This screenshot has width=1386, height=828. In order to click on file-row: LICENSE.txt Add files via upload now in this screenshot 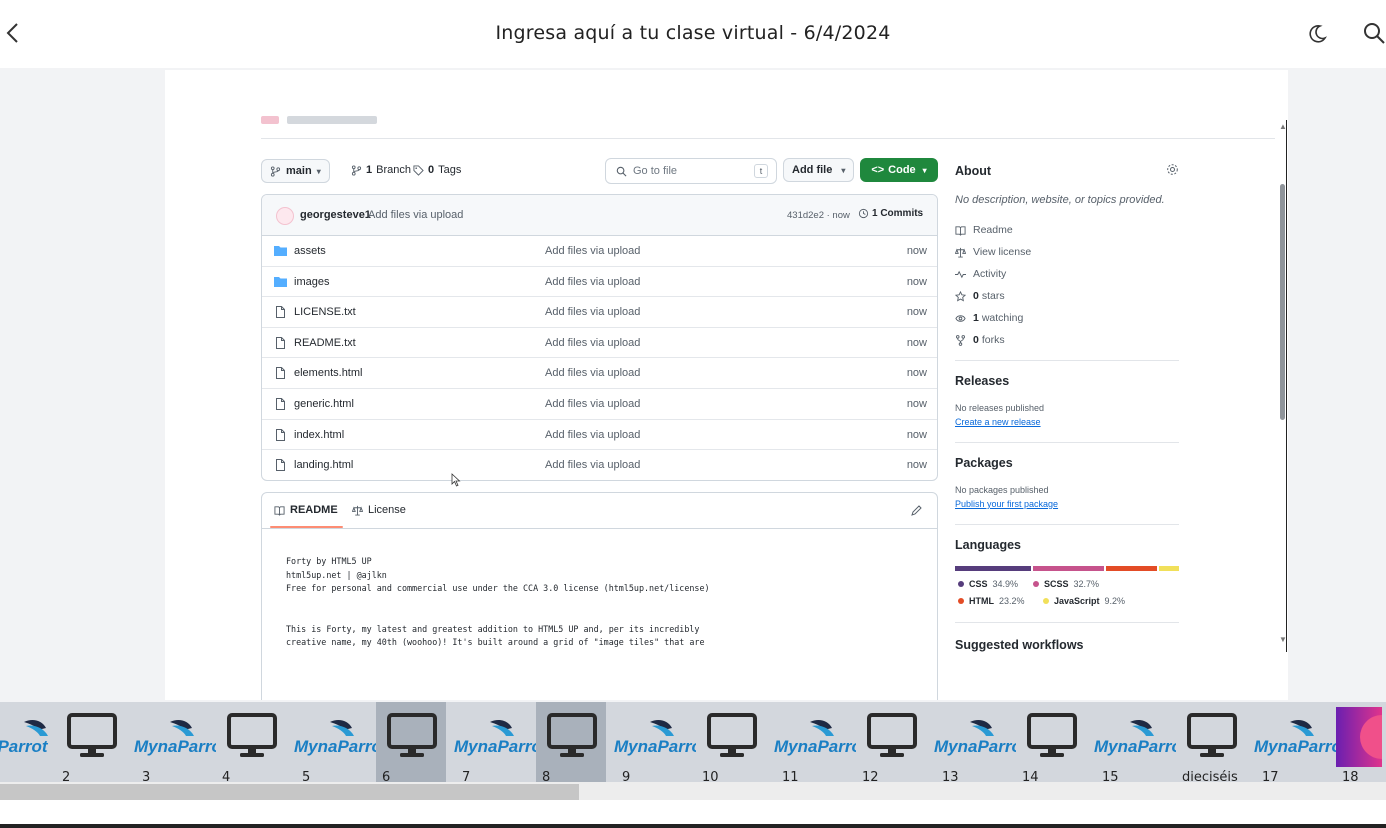, I will do `click(599, 312)`.